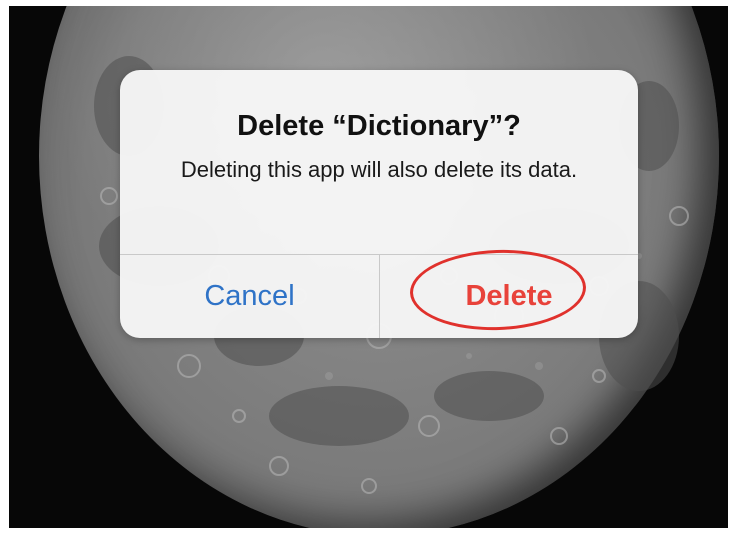 The image size is (737, 537). I want to click on delete-button: Delete, so click(509, 296).